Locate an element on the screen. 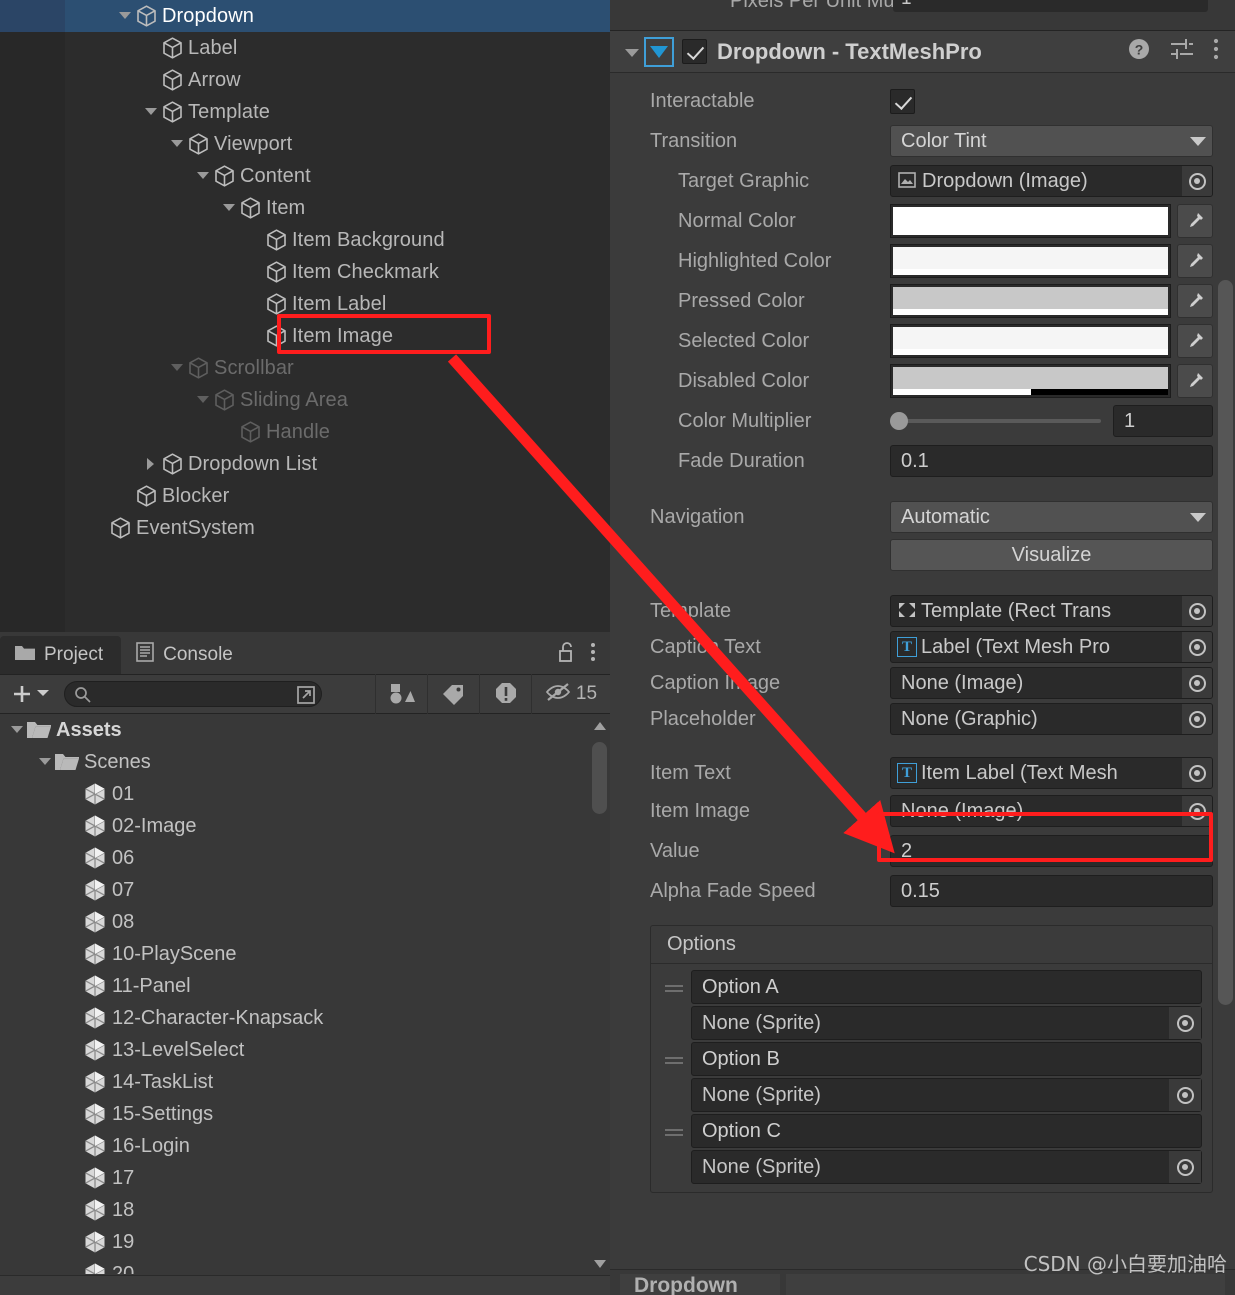  option-text-input: Option C is located at coordinates (946, 1131).